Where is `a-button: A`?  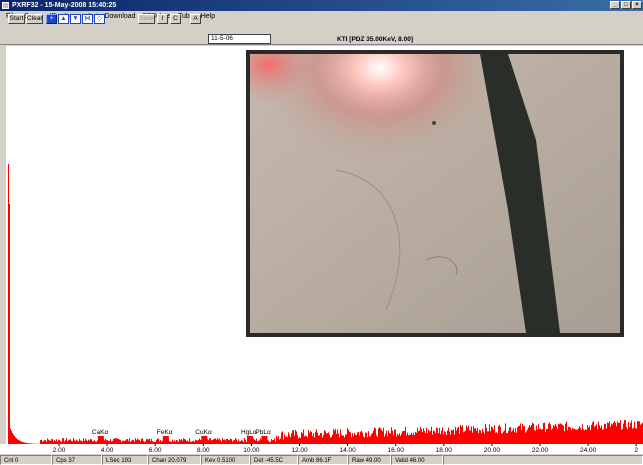 a-button: A is located at coordinates (195, 19).